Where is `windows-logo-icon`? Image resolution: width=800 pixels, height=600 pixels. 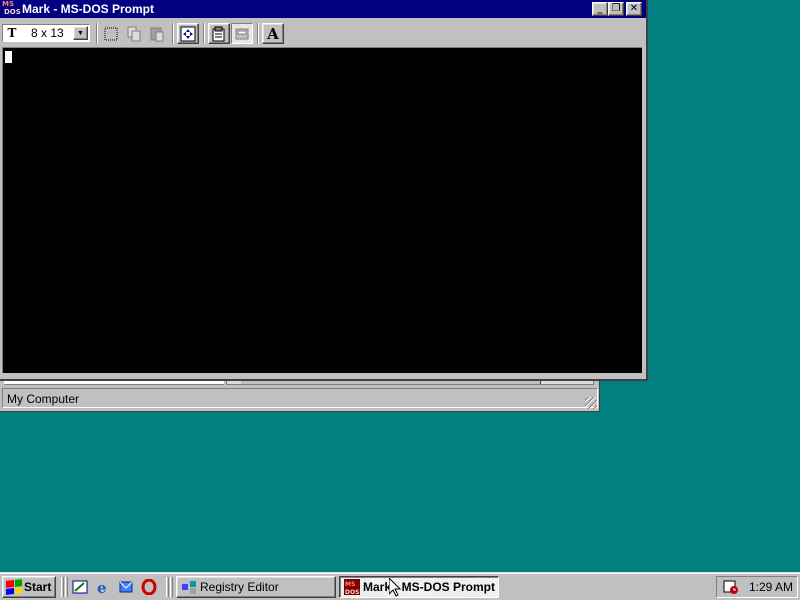
windows-logo-icon is located at coordinates (14, 587).